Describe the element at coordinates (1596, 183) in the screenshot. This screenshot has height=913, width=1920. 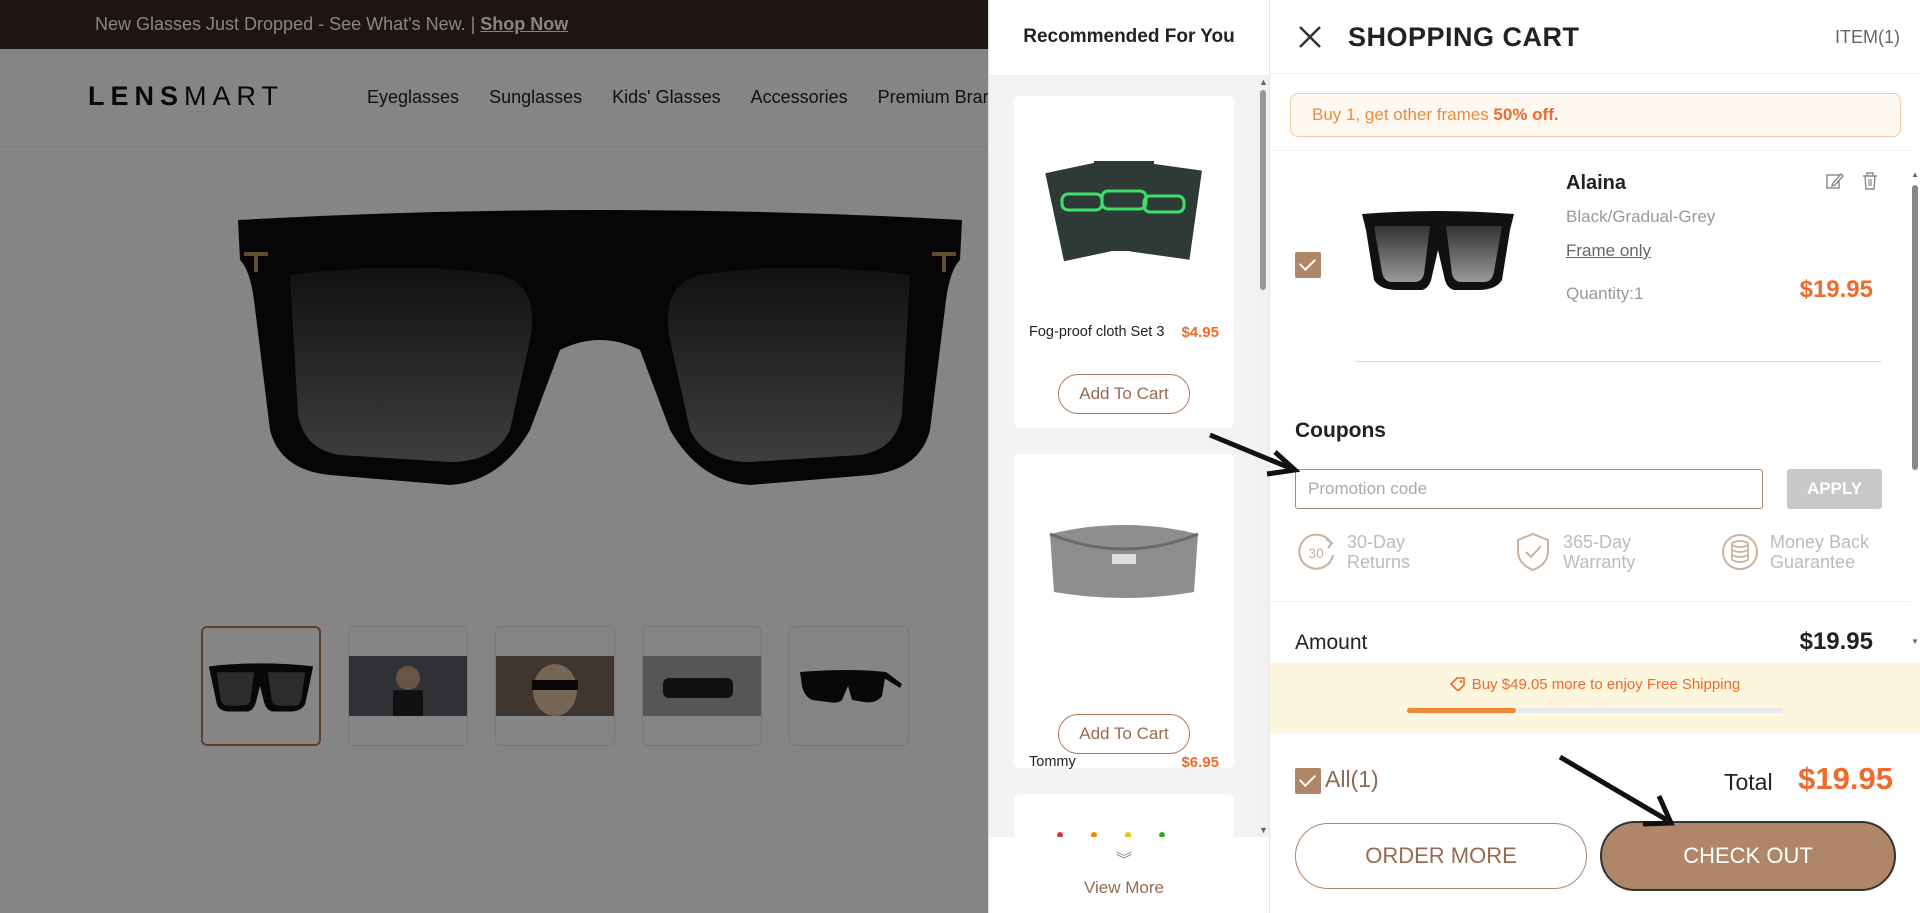
I see `item-name: Alaina` at that location.